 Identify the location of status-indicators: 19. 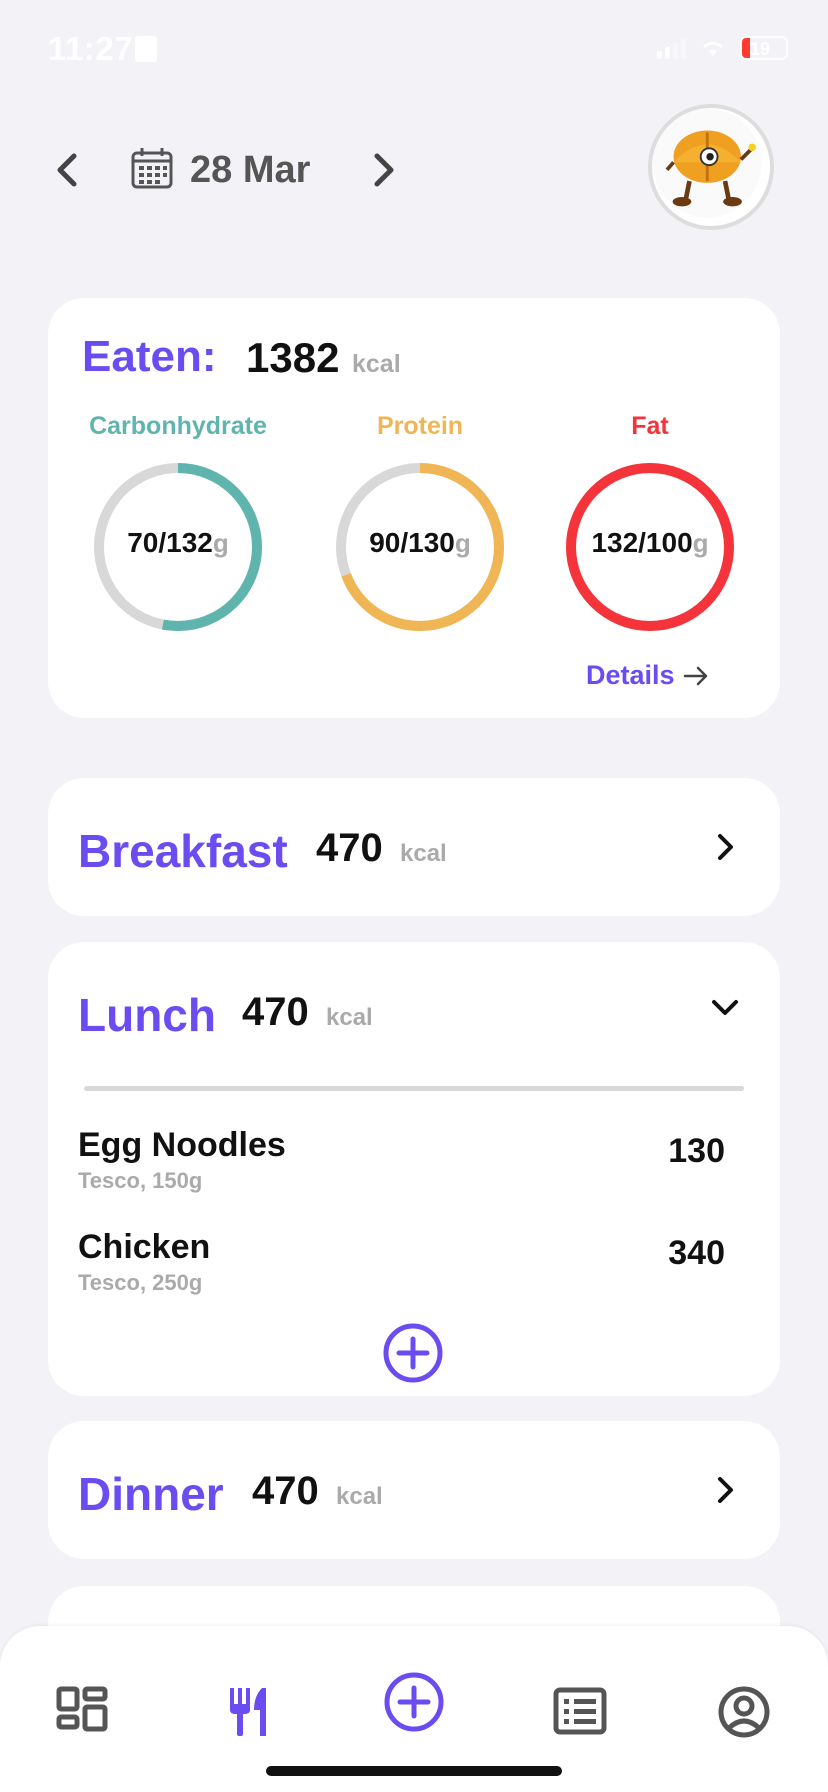
(722, 48).